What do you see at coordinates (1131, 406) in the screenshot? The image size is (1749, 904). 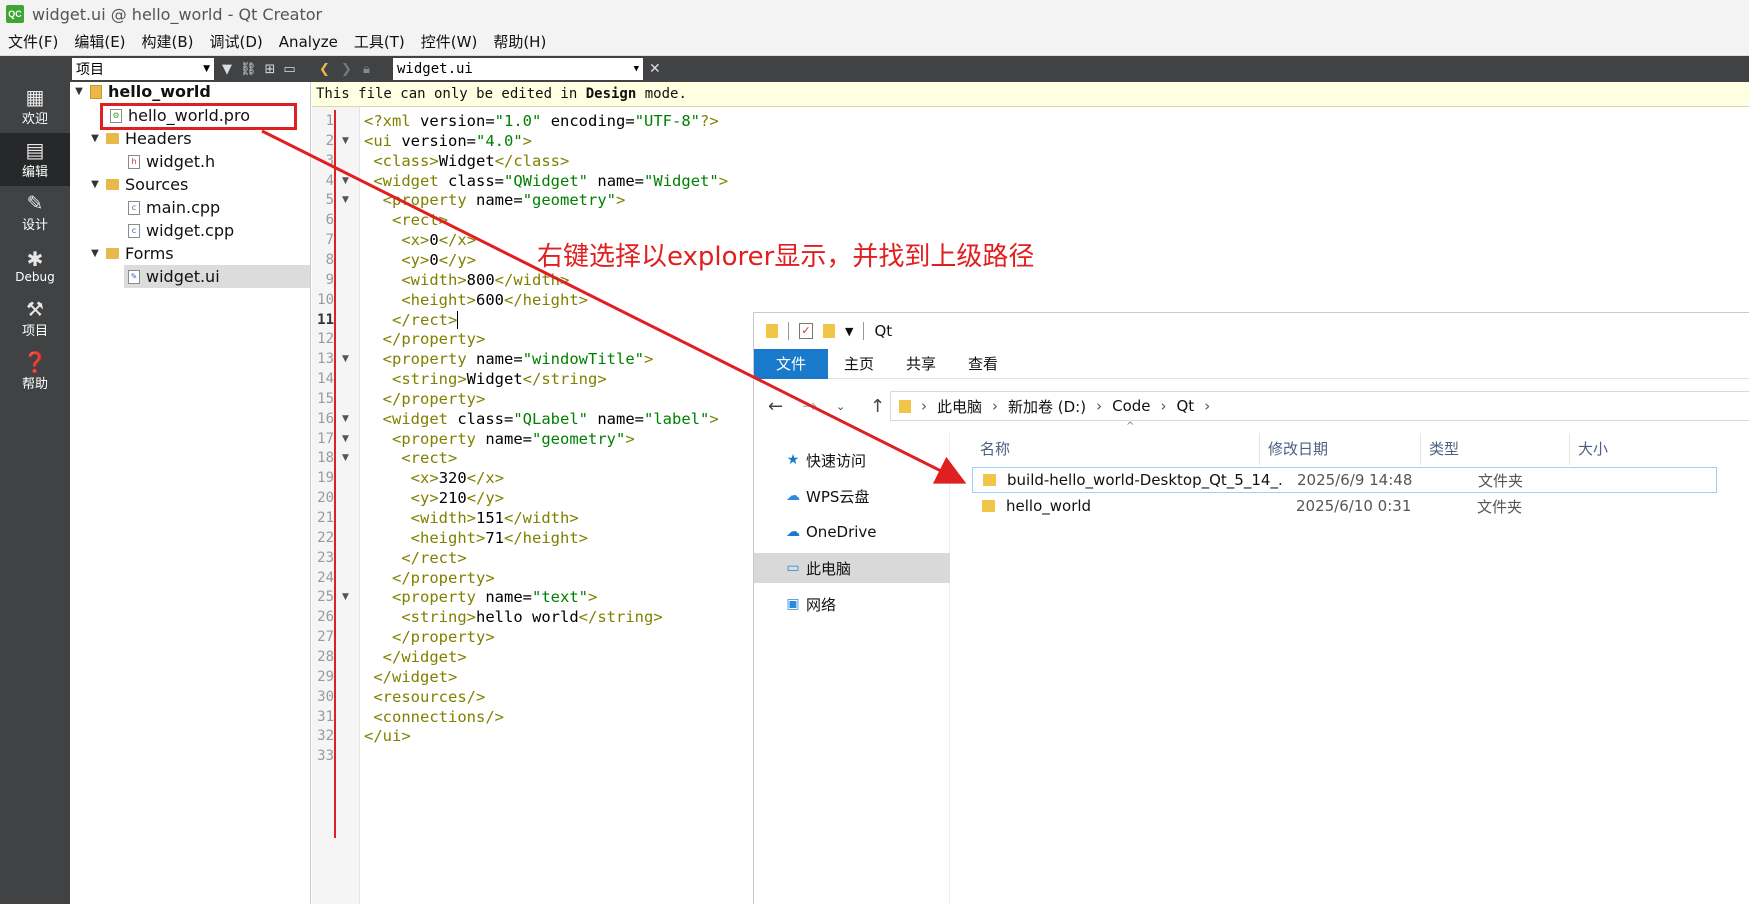 I see `breadcrumb-code: Code` at bounding box center [1131, 406].